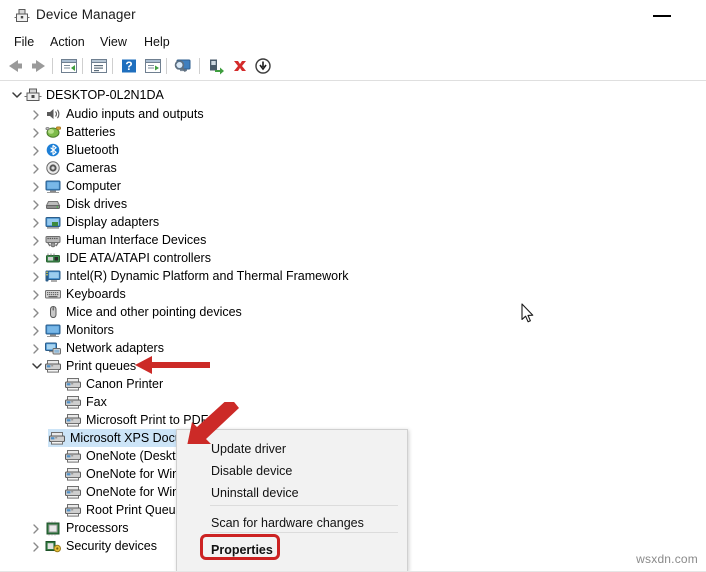 Image resolution: width=706 pixels, height=572 pixels. What do you see at coordinates (69, 66) in the screenshot?
I see `show-hide-console-tree-icon` at bounding box center [69, 66].